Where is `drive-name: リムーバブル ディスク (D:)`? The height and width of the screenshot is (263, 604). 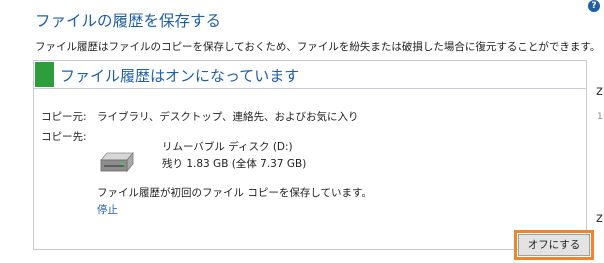 drive-name: リムーバブル ディスク (D:) is located at coordinates (227, 147).